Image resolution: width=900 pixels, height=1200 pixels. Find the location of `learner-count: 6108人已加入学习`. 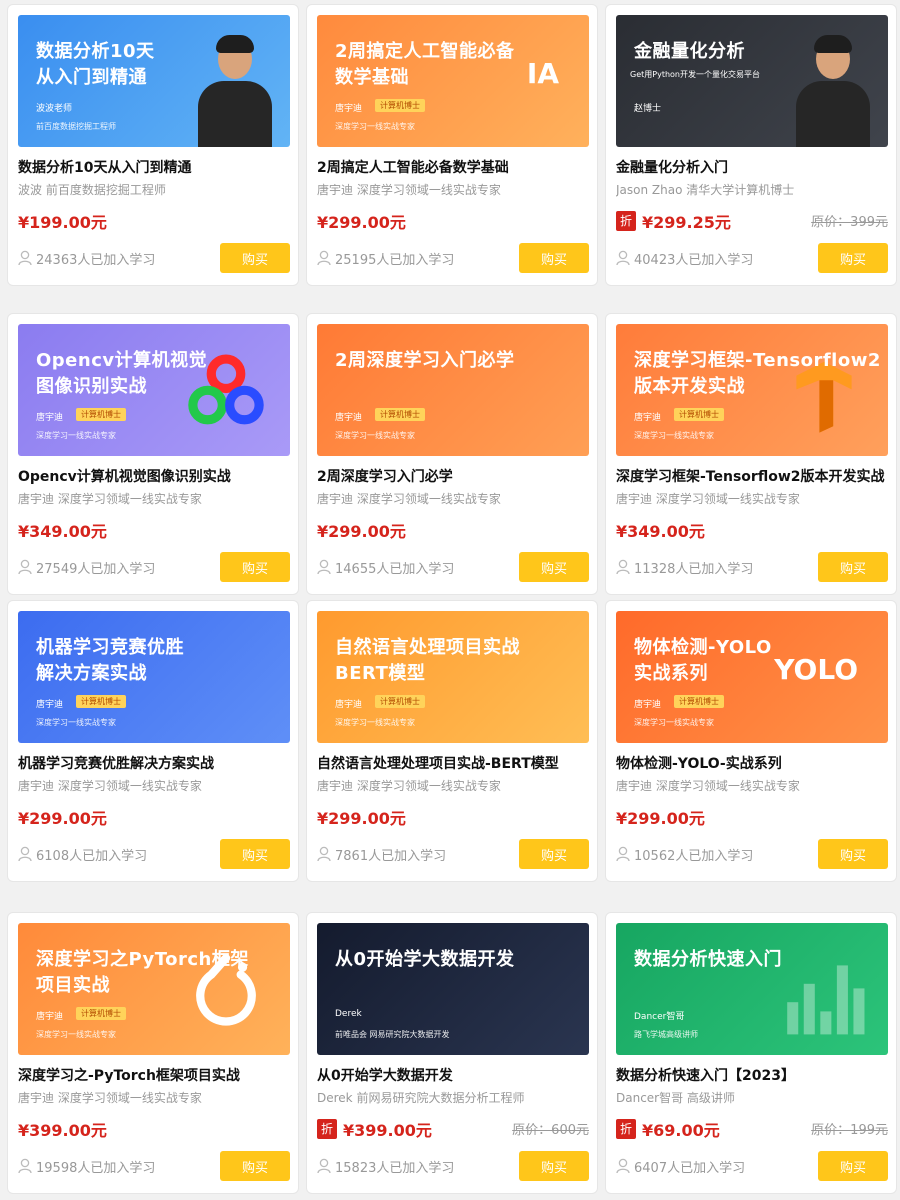

learner-count: 6108人已加入学习 is located at coordinates (92, 856).